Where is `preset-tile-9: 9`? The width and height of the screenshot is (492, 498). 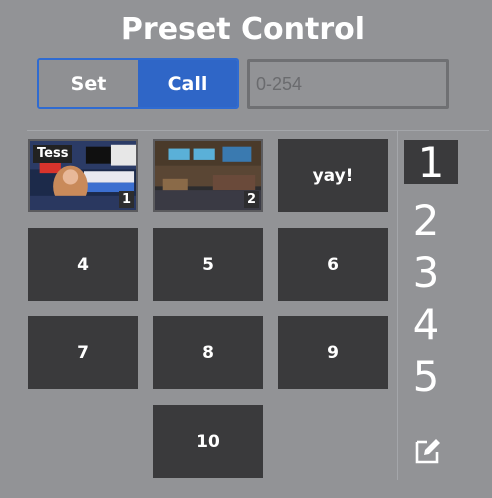 preset-tile-9: 9 is located at coordinates (333, 352).